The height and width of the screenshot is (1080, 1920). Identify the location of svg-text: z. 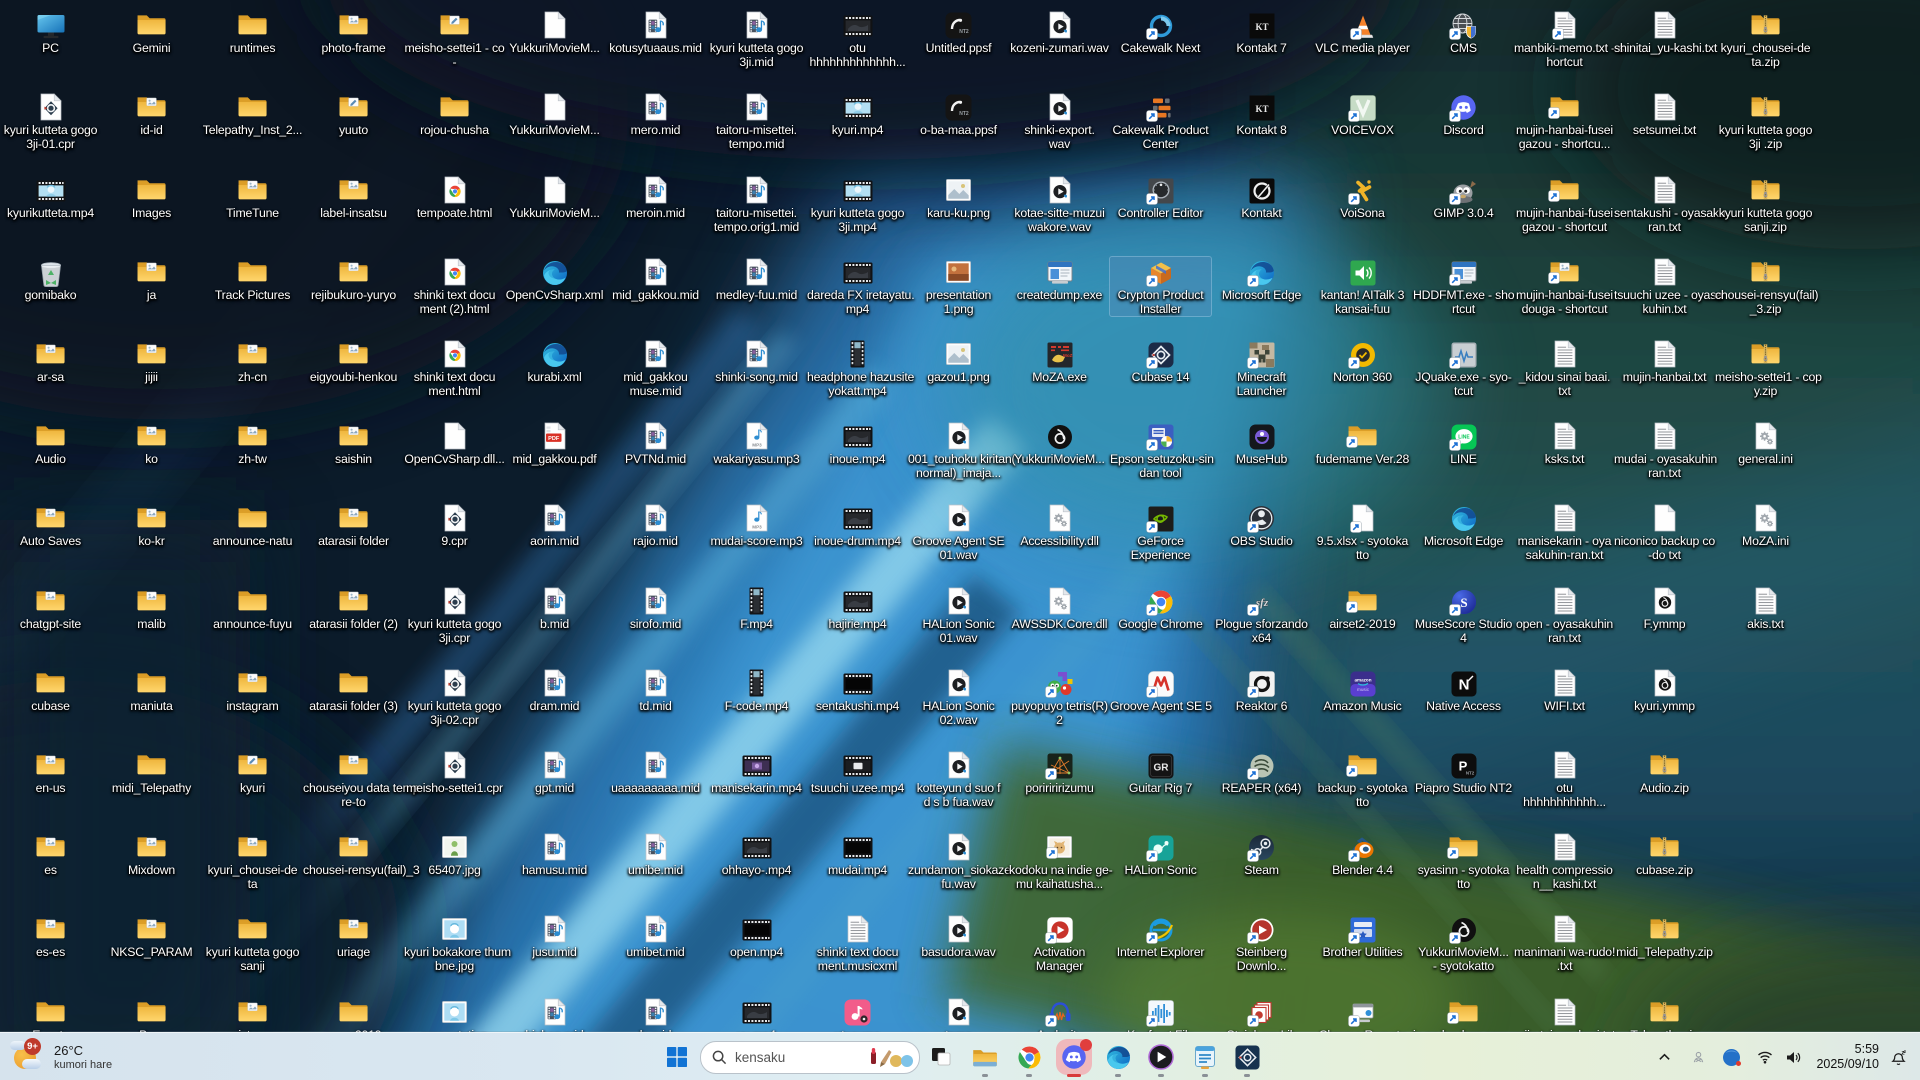
(1905, 1051).